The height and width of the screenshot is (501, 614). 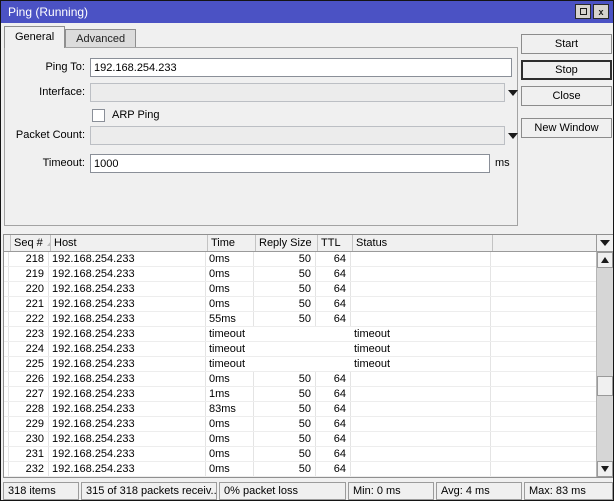 I want to click on table-row: 222 192.168.254.233 55ms 50 64, so click(x=300, y=319).